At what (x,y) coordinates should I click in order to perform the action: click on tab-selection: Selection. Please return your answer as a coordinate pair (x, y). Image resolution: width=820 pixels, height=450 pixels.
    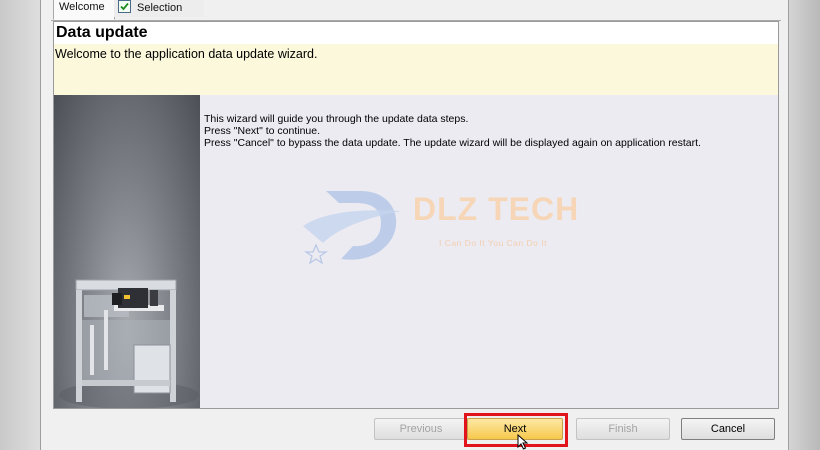
    Looking at the image, I should click on (159, 8).